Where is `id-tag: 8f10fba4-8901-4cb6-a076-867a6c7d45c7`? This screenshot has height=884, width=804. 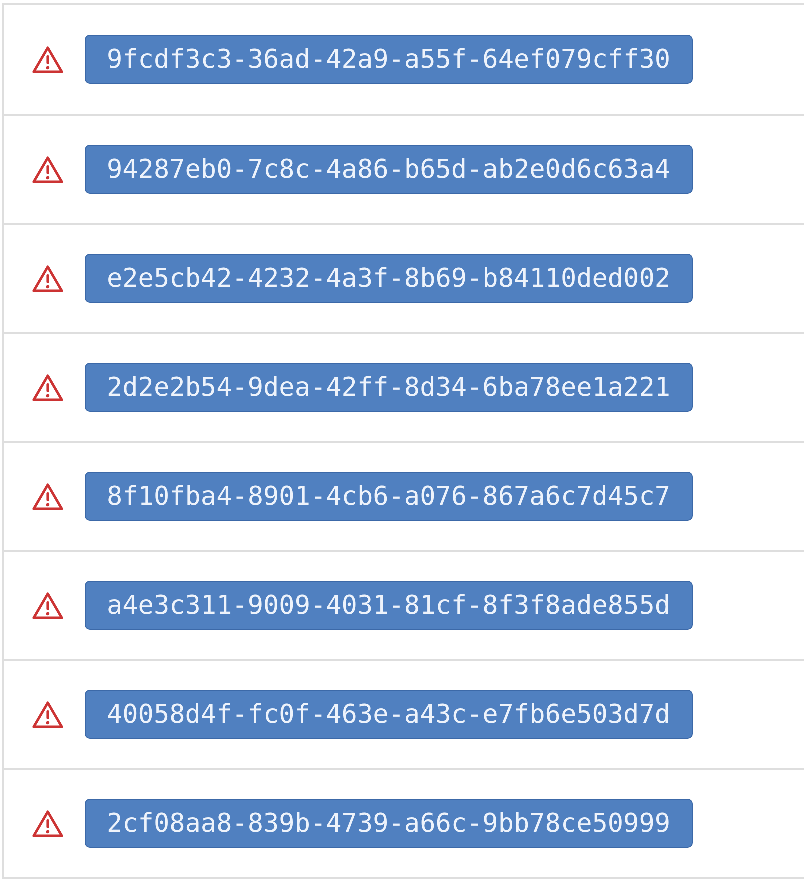
id-tag: 8f10fba4-8901-4cb6-a076-867a6c7d45c7 is located at coordinates (389, 496).